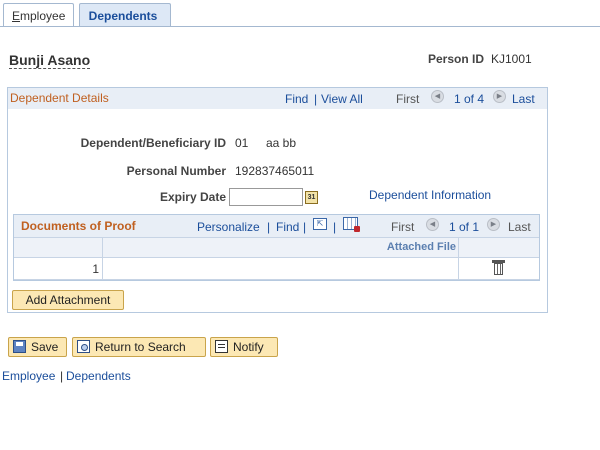 The image size is (600, 450). What do you see at coordinates (311, 197) in the screenshot?
I see `calendar-icon: 31` at bounding box center [311, 197].